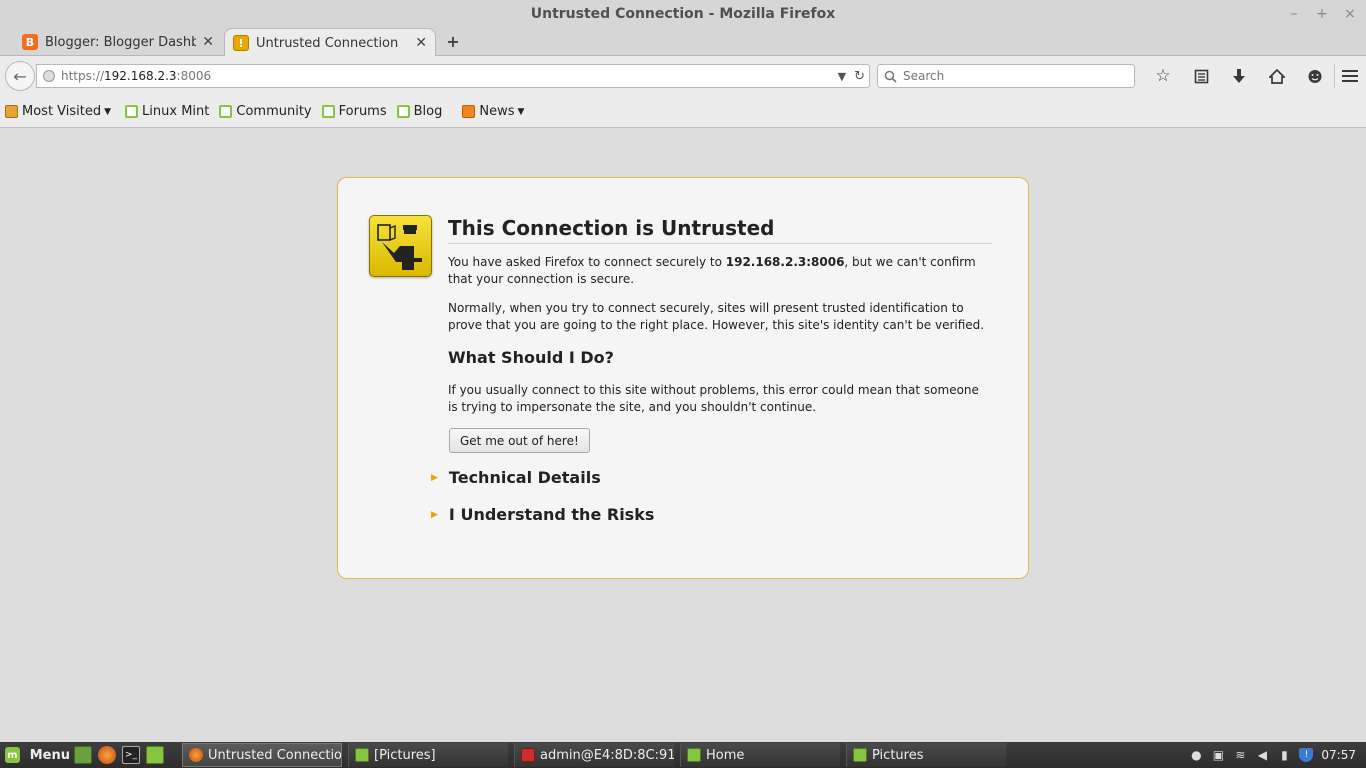 The width and height of the screenshot is (1366, 768). I want to click on close-icon: ×, so click(1350, 14).